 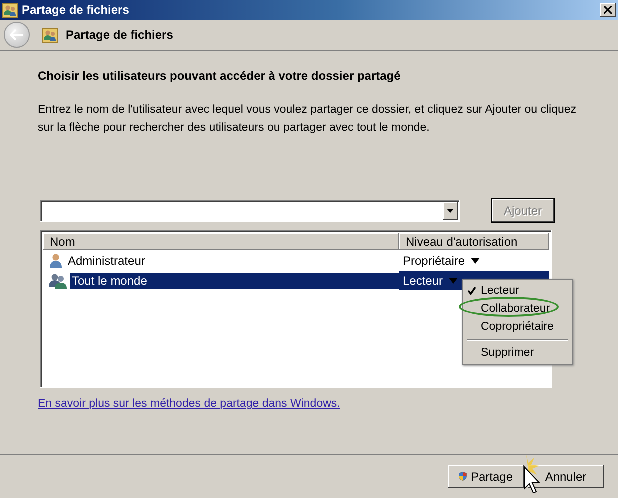 I want to click on heading: Choisir les utilisateurs pouvant accéder à votre dossier partagé, so click(x=220, y=76).